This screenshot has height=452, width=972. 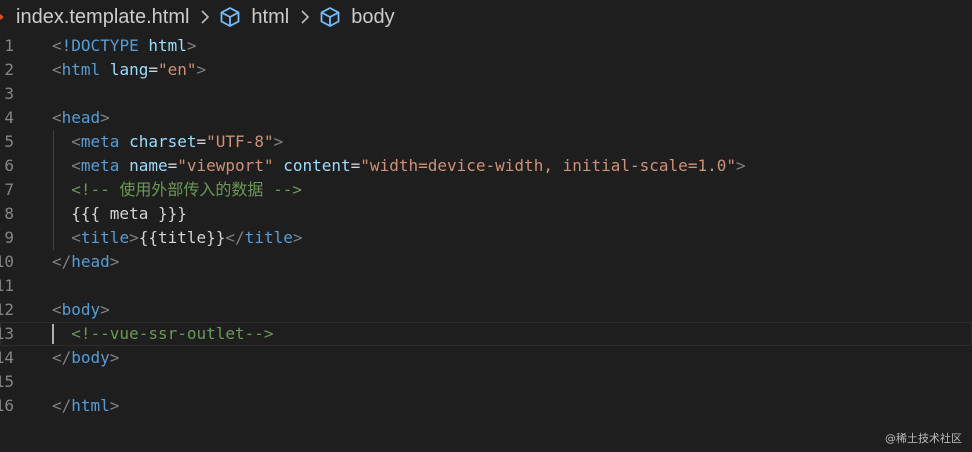 I want to click on code-text: </body>, so click(x=85, y=358).